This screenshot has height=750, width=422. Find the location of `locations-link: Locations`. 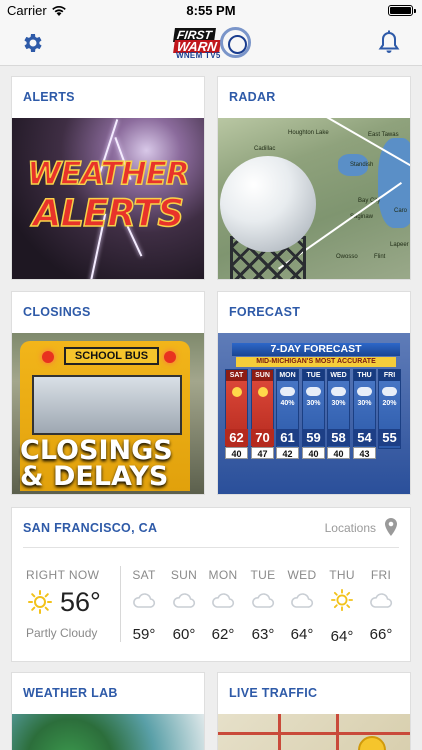

locations-link: Locations is located at coordinates (350, 528).